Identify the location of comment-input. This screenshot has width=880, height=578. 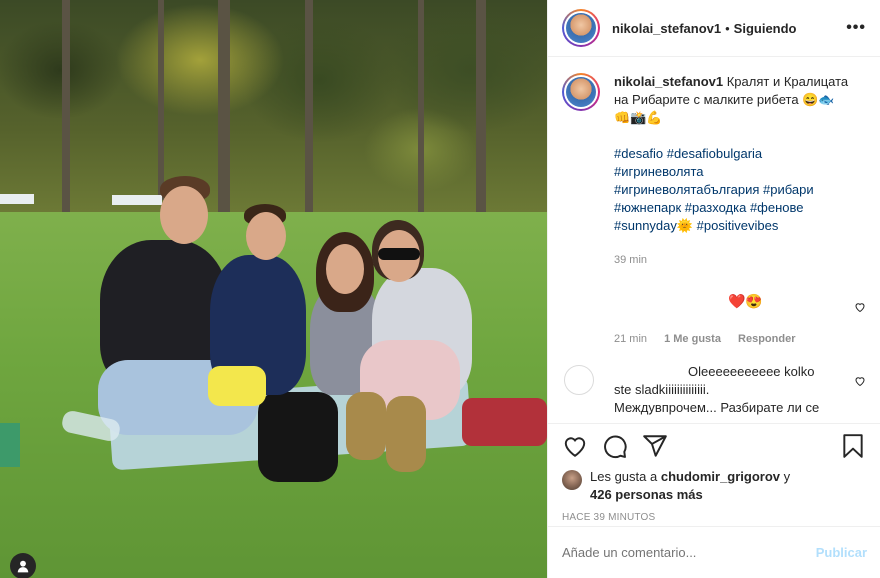
(677, 552).